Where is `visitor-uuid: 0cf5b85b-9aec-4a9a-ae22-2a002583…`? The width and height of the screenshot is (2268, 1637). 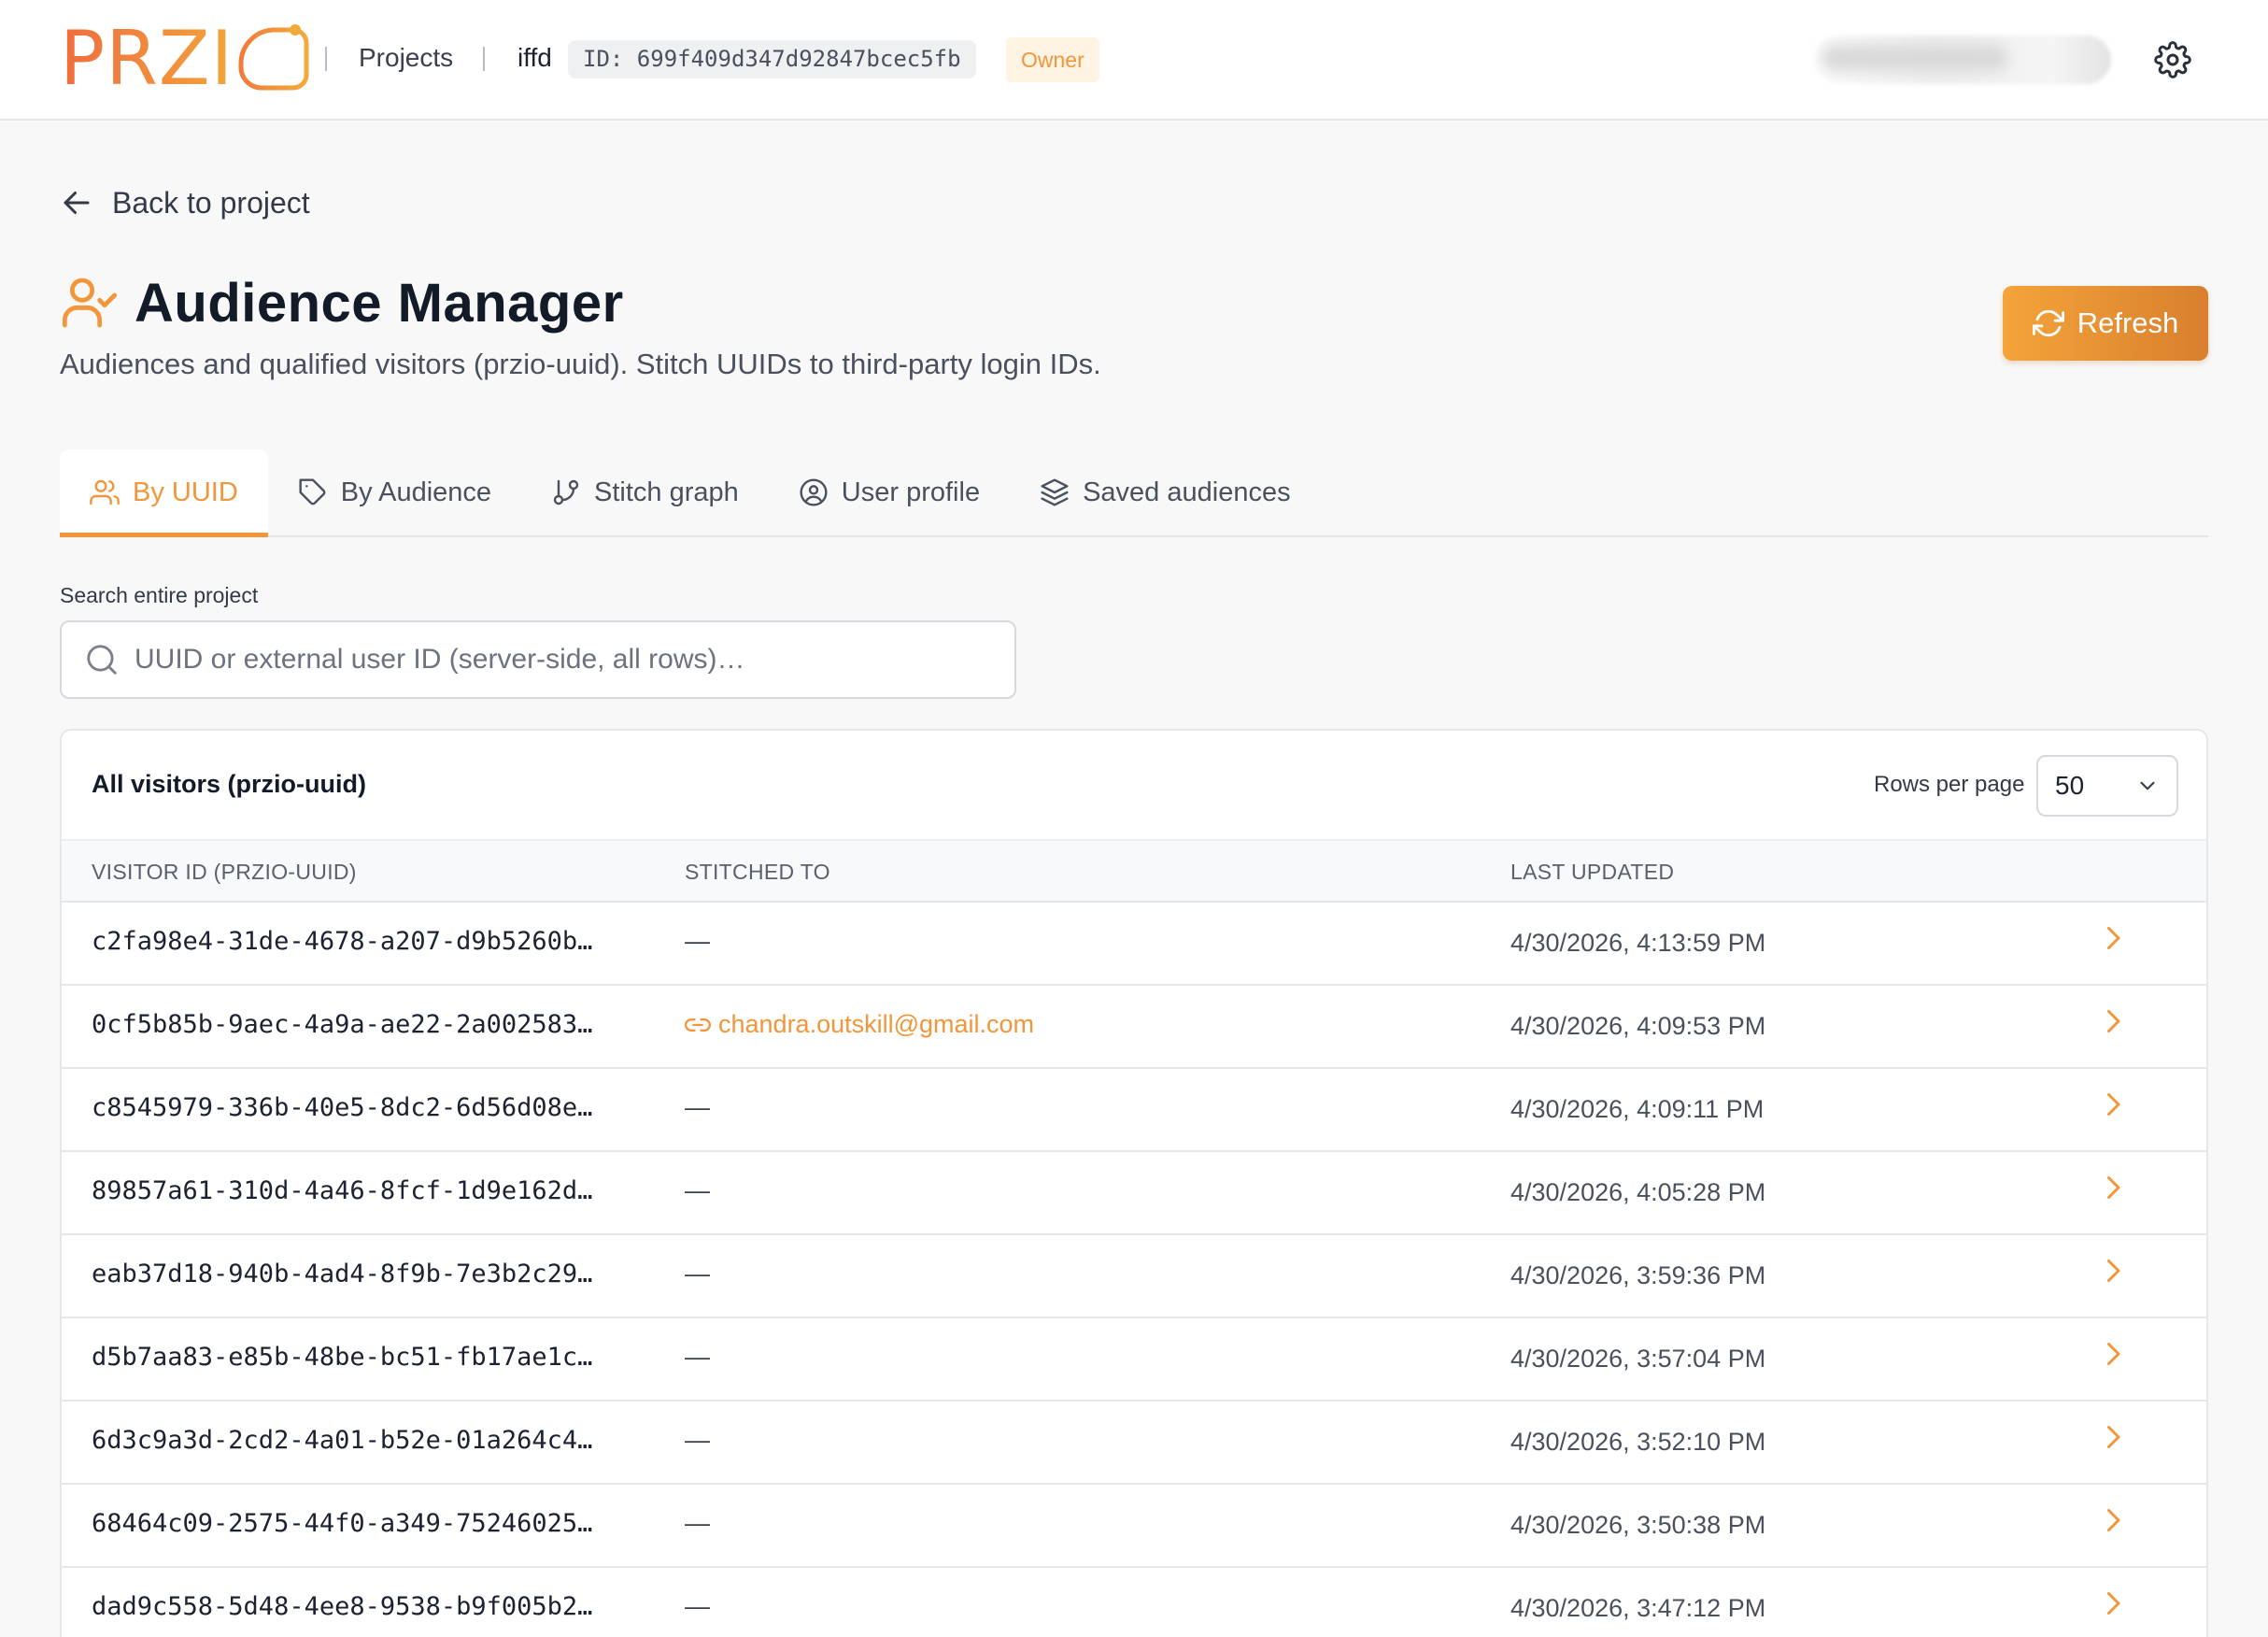
visitor-uuid: 0cf5b85b-9aec-4a9a-ae22-2a002583… is located at coordinates (342, 1024).